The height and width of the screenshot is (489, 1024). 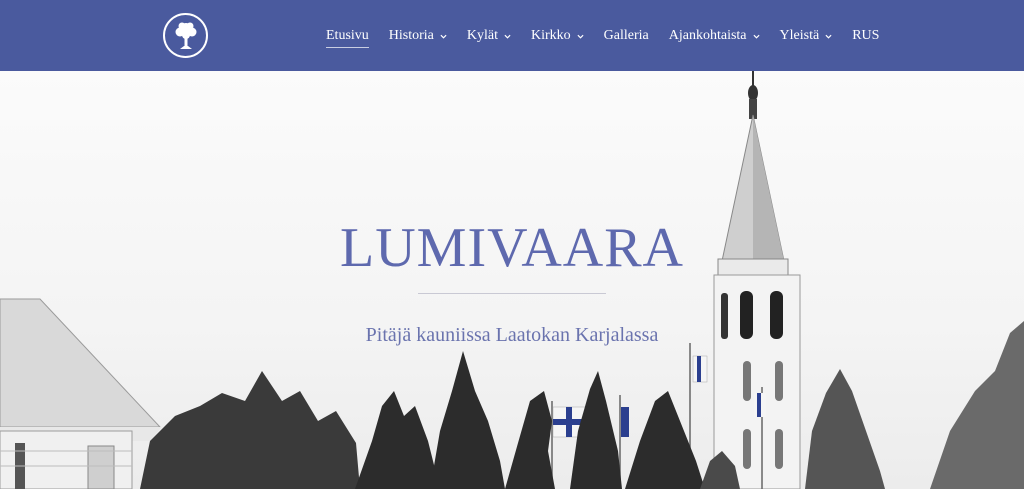 I want to click on nav-item-label: Galleria, so click(x=626, y=35).